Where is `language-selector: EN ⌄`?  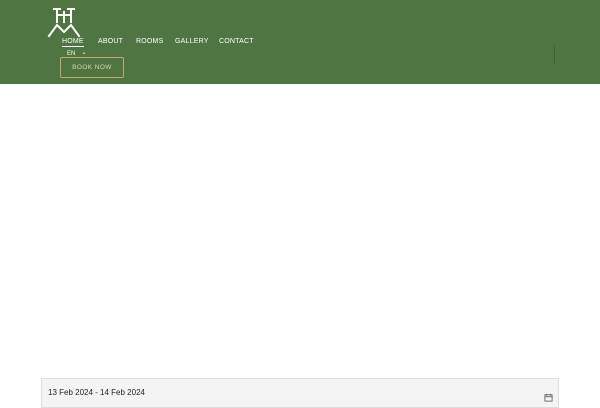
language-selector: EN ⌄ is located at coordinates (76, 53).